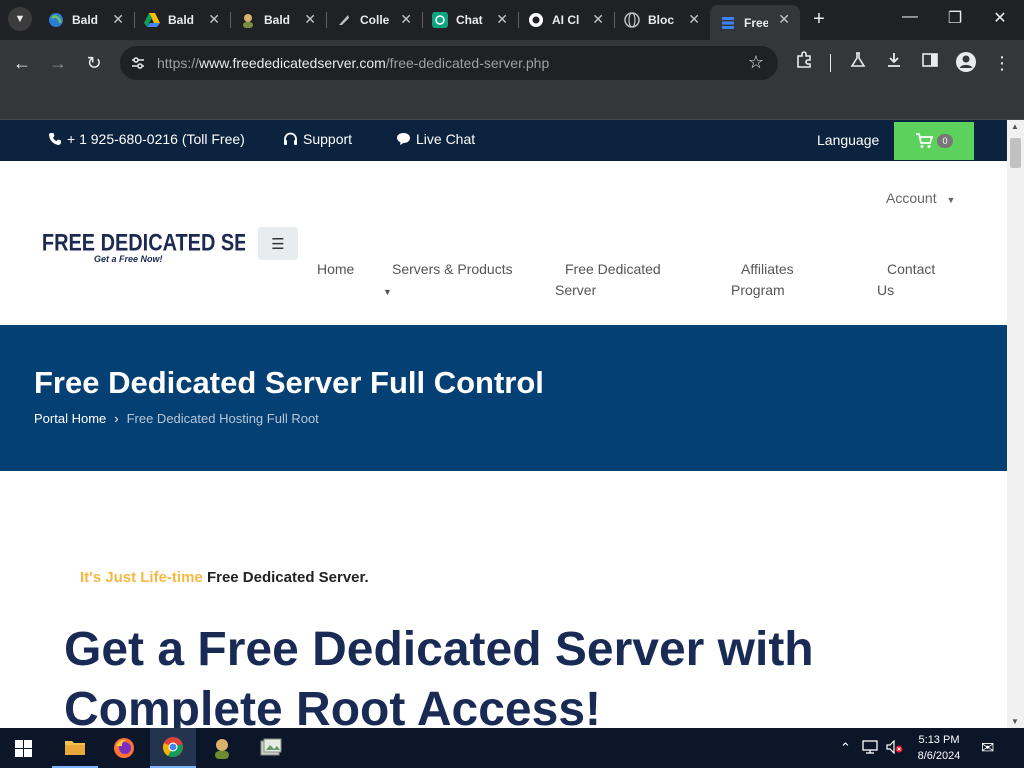 Image resolution: width=1024 pixels, height=768 pixels. What do you see at coordinates (912, 280) in the screenshot?
I see `nav-contact-us: Contact Us` at bounding box center [912, 280].